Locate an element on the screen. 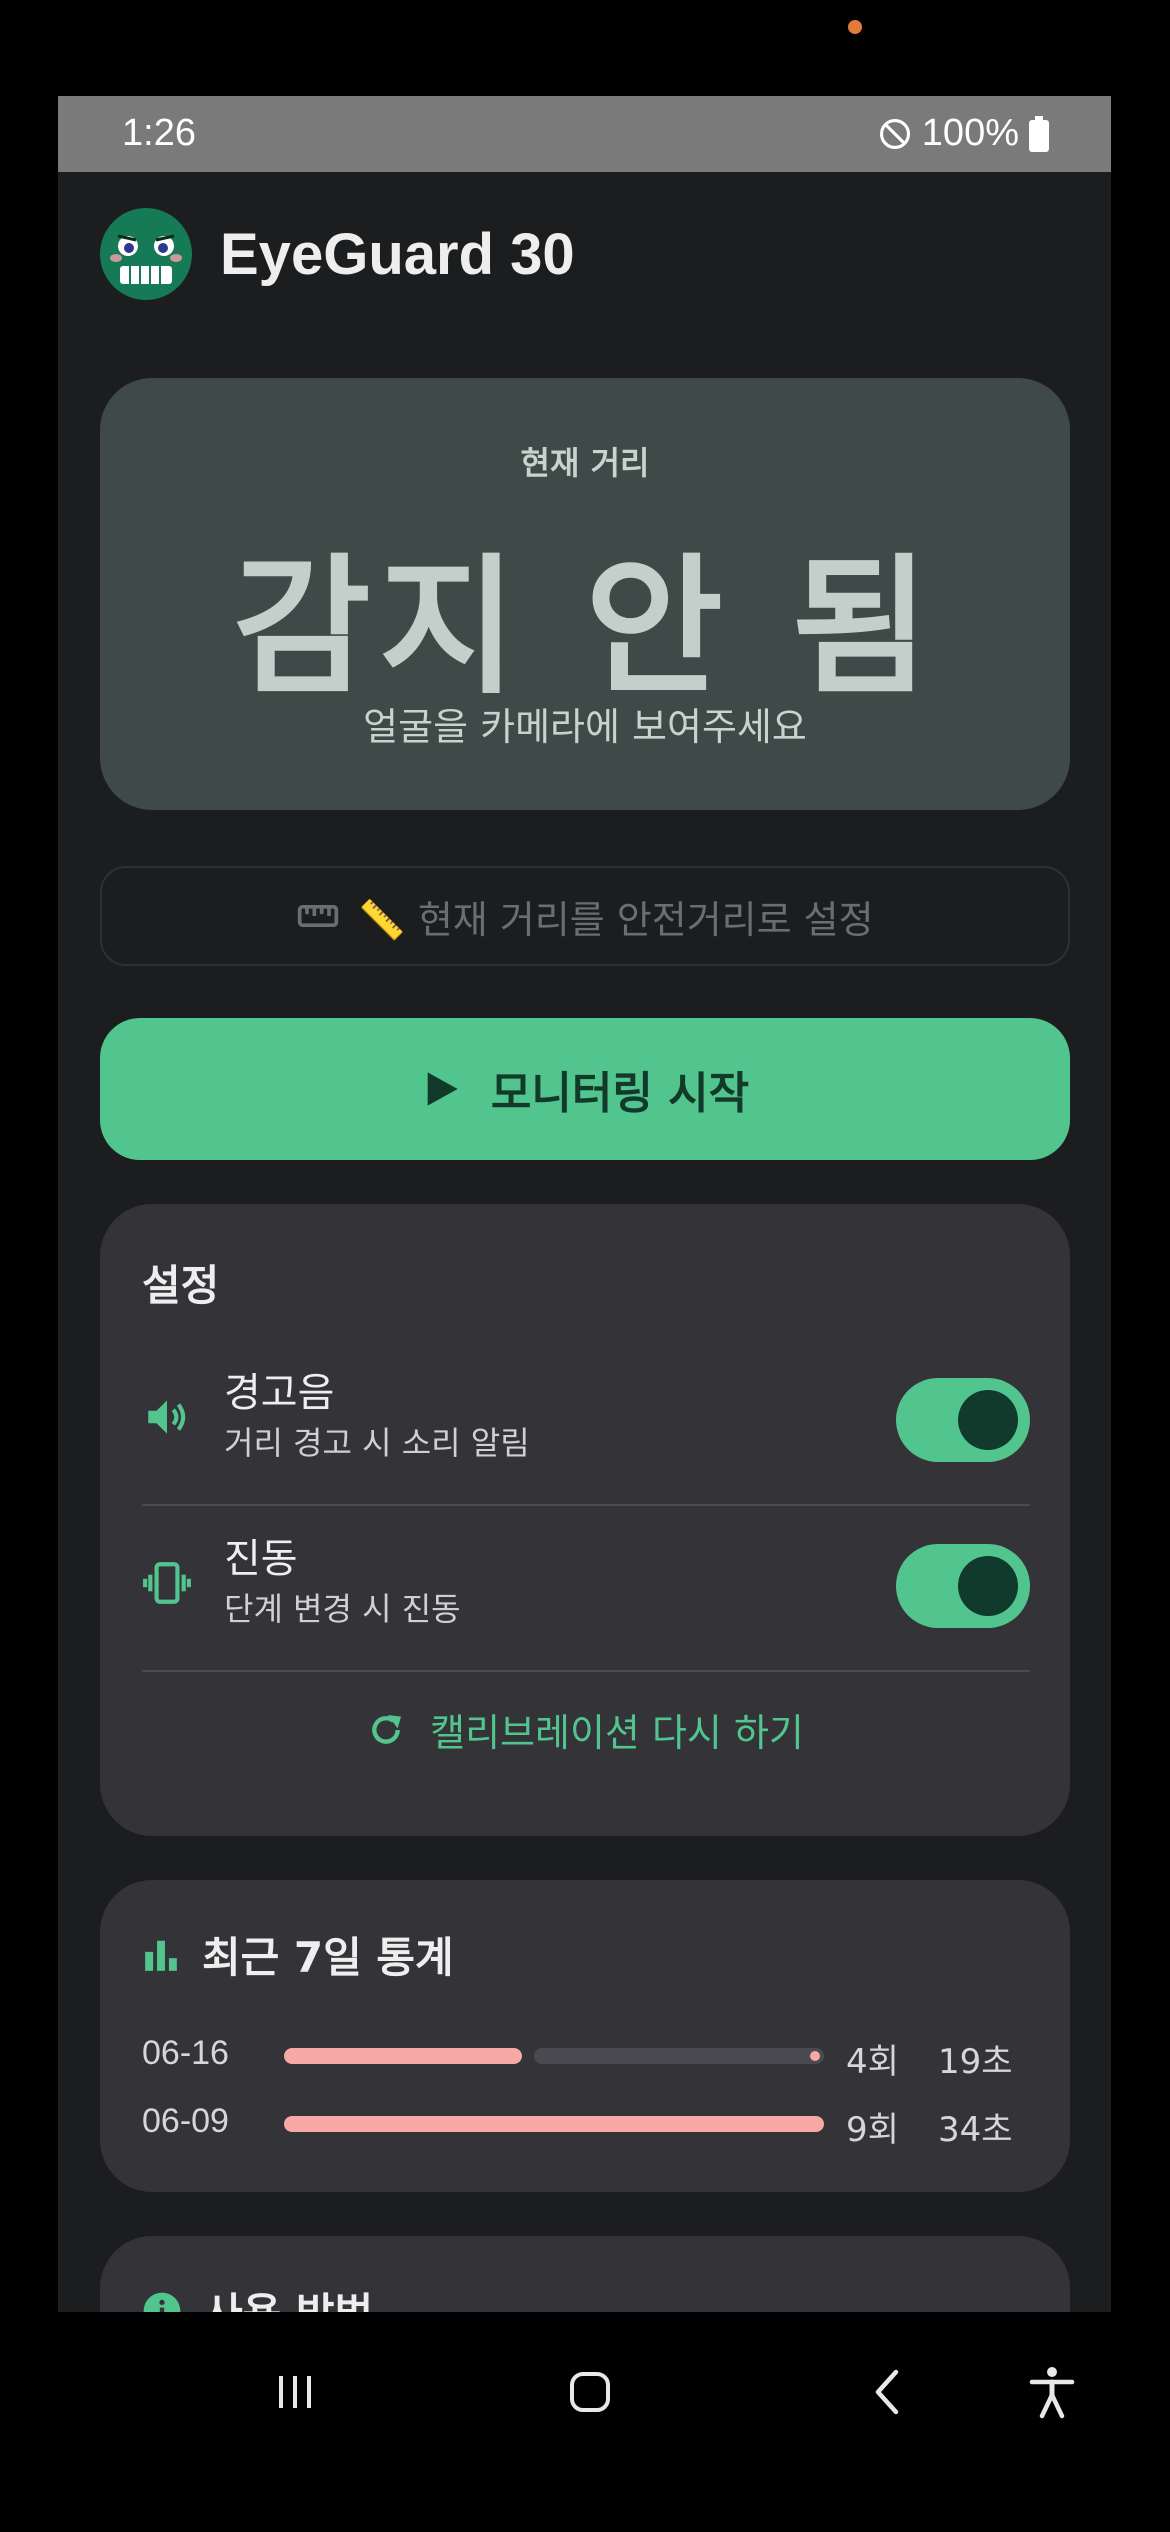 This screenshot has height=2532, width=1170. setting-label-sound: 경고음 is located at coordinates (279, 1393).